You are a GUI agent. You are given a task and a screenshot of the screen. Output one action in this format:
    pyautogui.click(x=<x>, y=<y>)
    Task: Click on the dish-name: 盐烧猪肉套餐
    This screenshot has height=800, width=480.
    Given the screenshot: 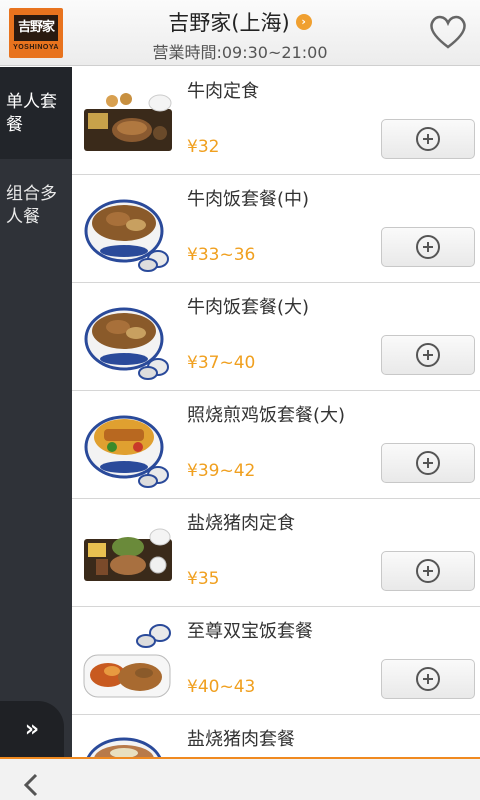 What is the action you would take?
    pyautogui.click(x=241, y=739)
    